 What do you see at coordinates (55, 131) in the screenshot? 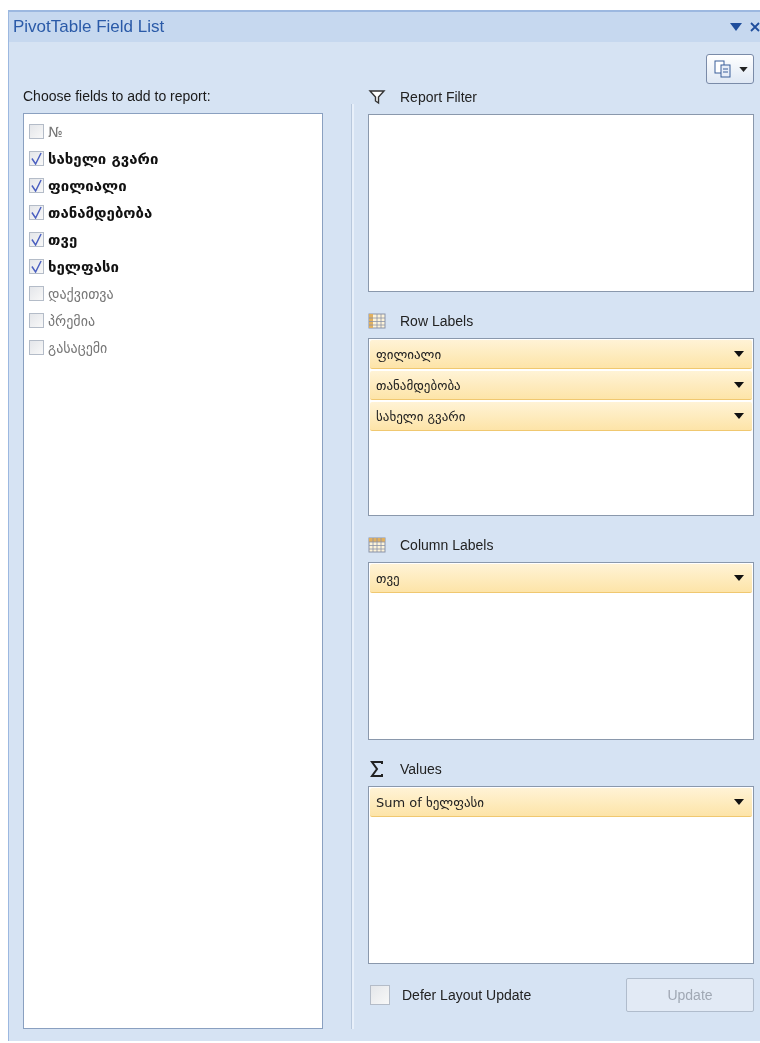
I see `field-name: №` at bounding box center [55, 131].